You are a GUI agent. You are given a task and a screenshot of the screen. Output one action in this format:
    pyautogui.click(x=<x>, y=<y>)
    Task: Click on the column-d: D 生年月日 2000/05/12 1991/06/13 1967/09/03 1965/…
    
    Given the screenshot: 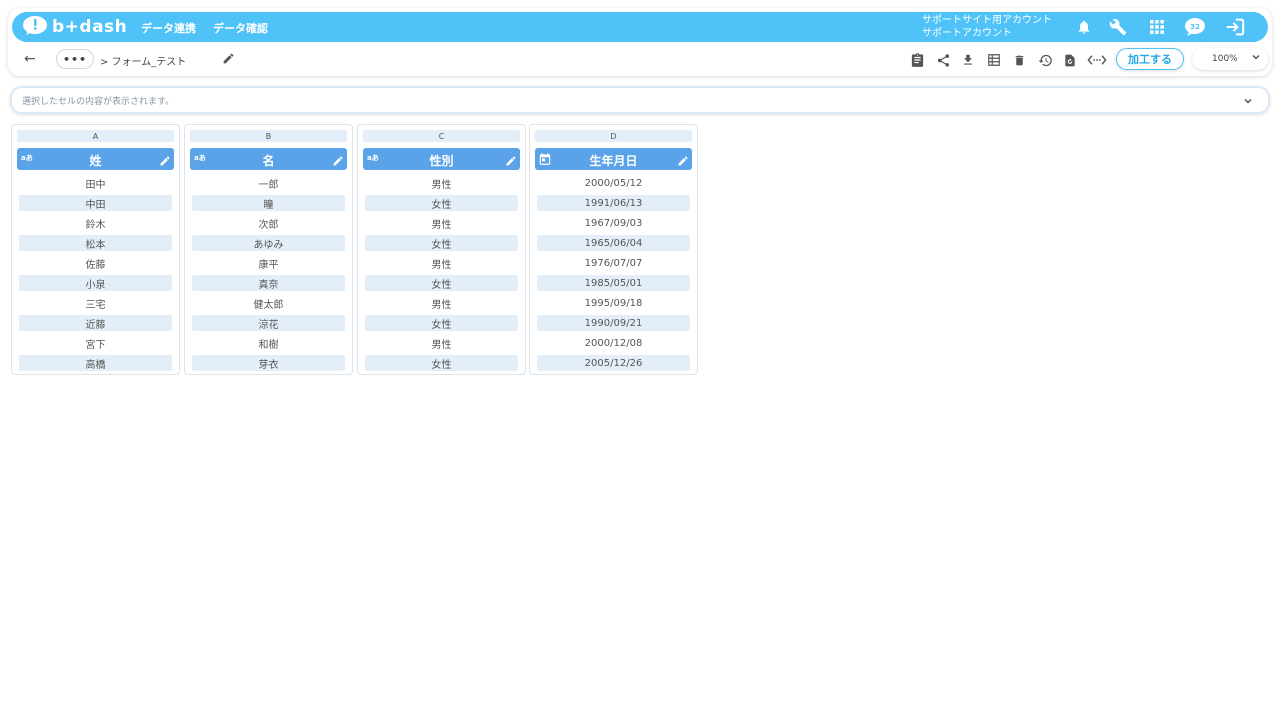 What is the action you would take?
    pyautogui.click(x=613, y=249)
    